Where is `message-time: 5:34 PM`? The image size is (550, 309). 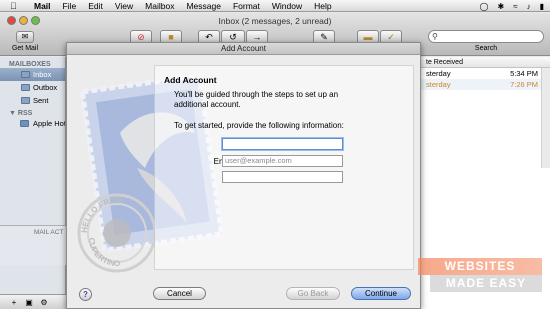 message-time: 5:34 PM is located at coordinates (524, 73).